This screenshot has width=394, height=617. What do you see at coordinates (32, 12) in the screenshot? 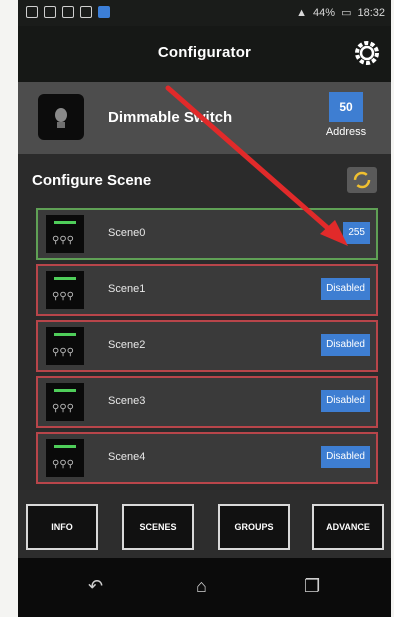
I see `notification-icon` at bounding box center [32, 12].